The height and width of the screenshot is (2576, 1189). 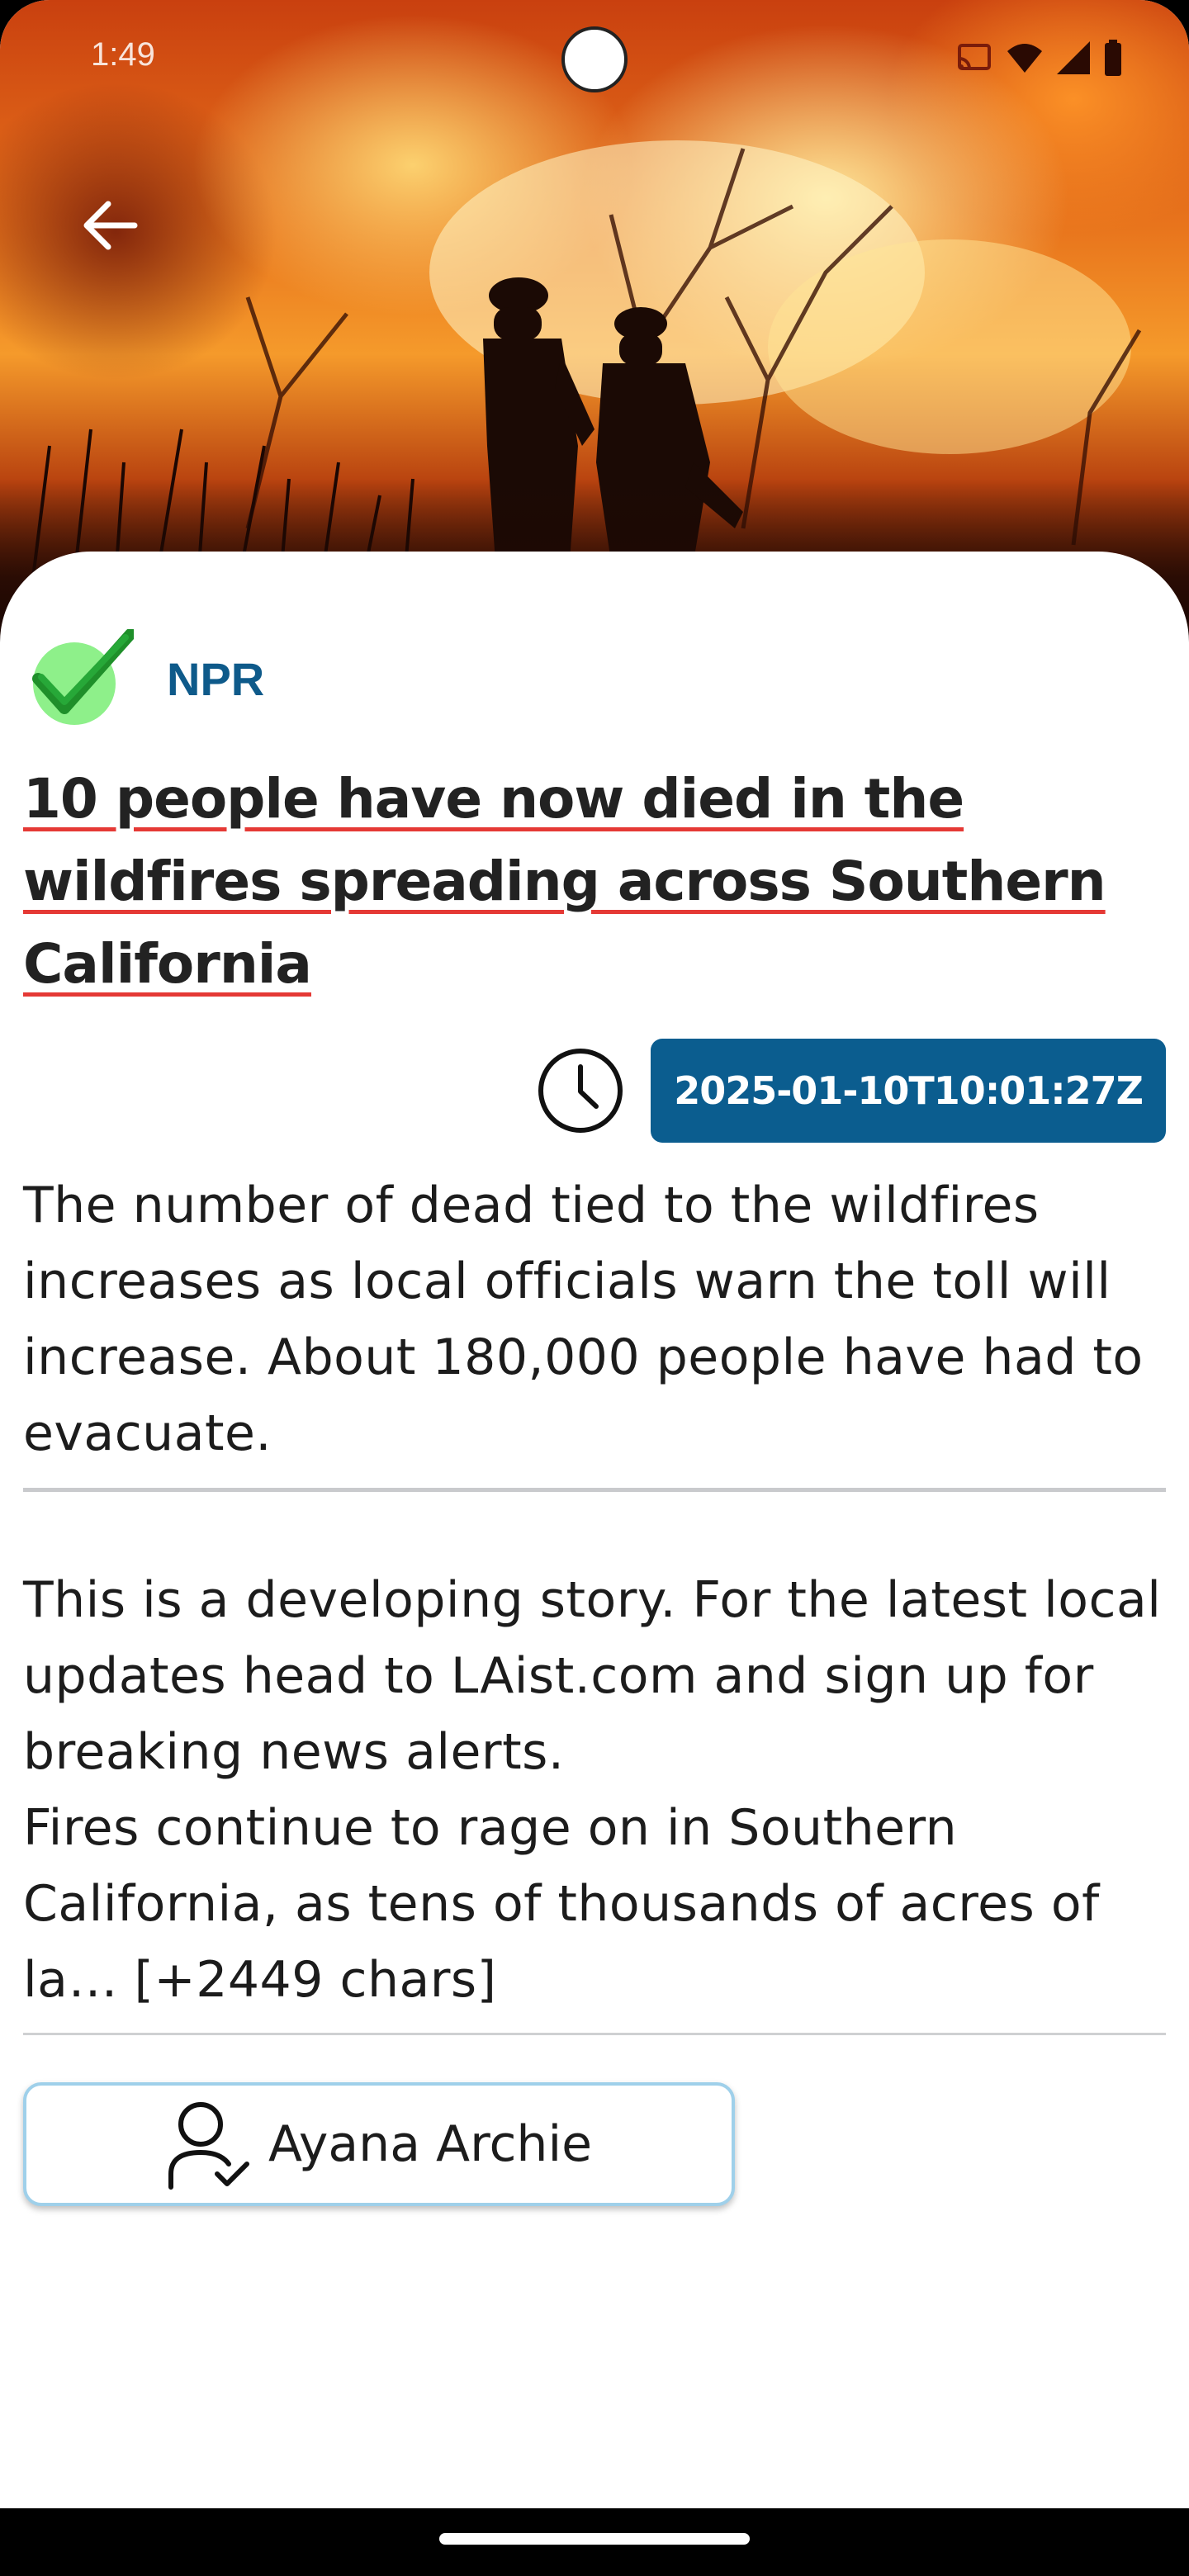 I want to click on back-button, so click(x=109, y=225).